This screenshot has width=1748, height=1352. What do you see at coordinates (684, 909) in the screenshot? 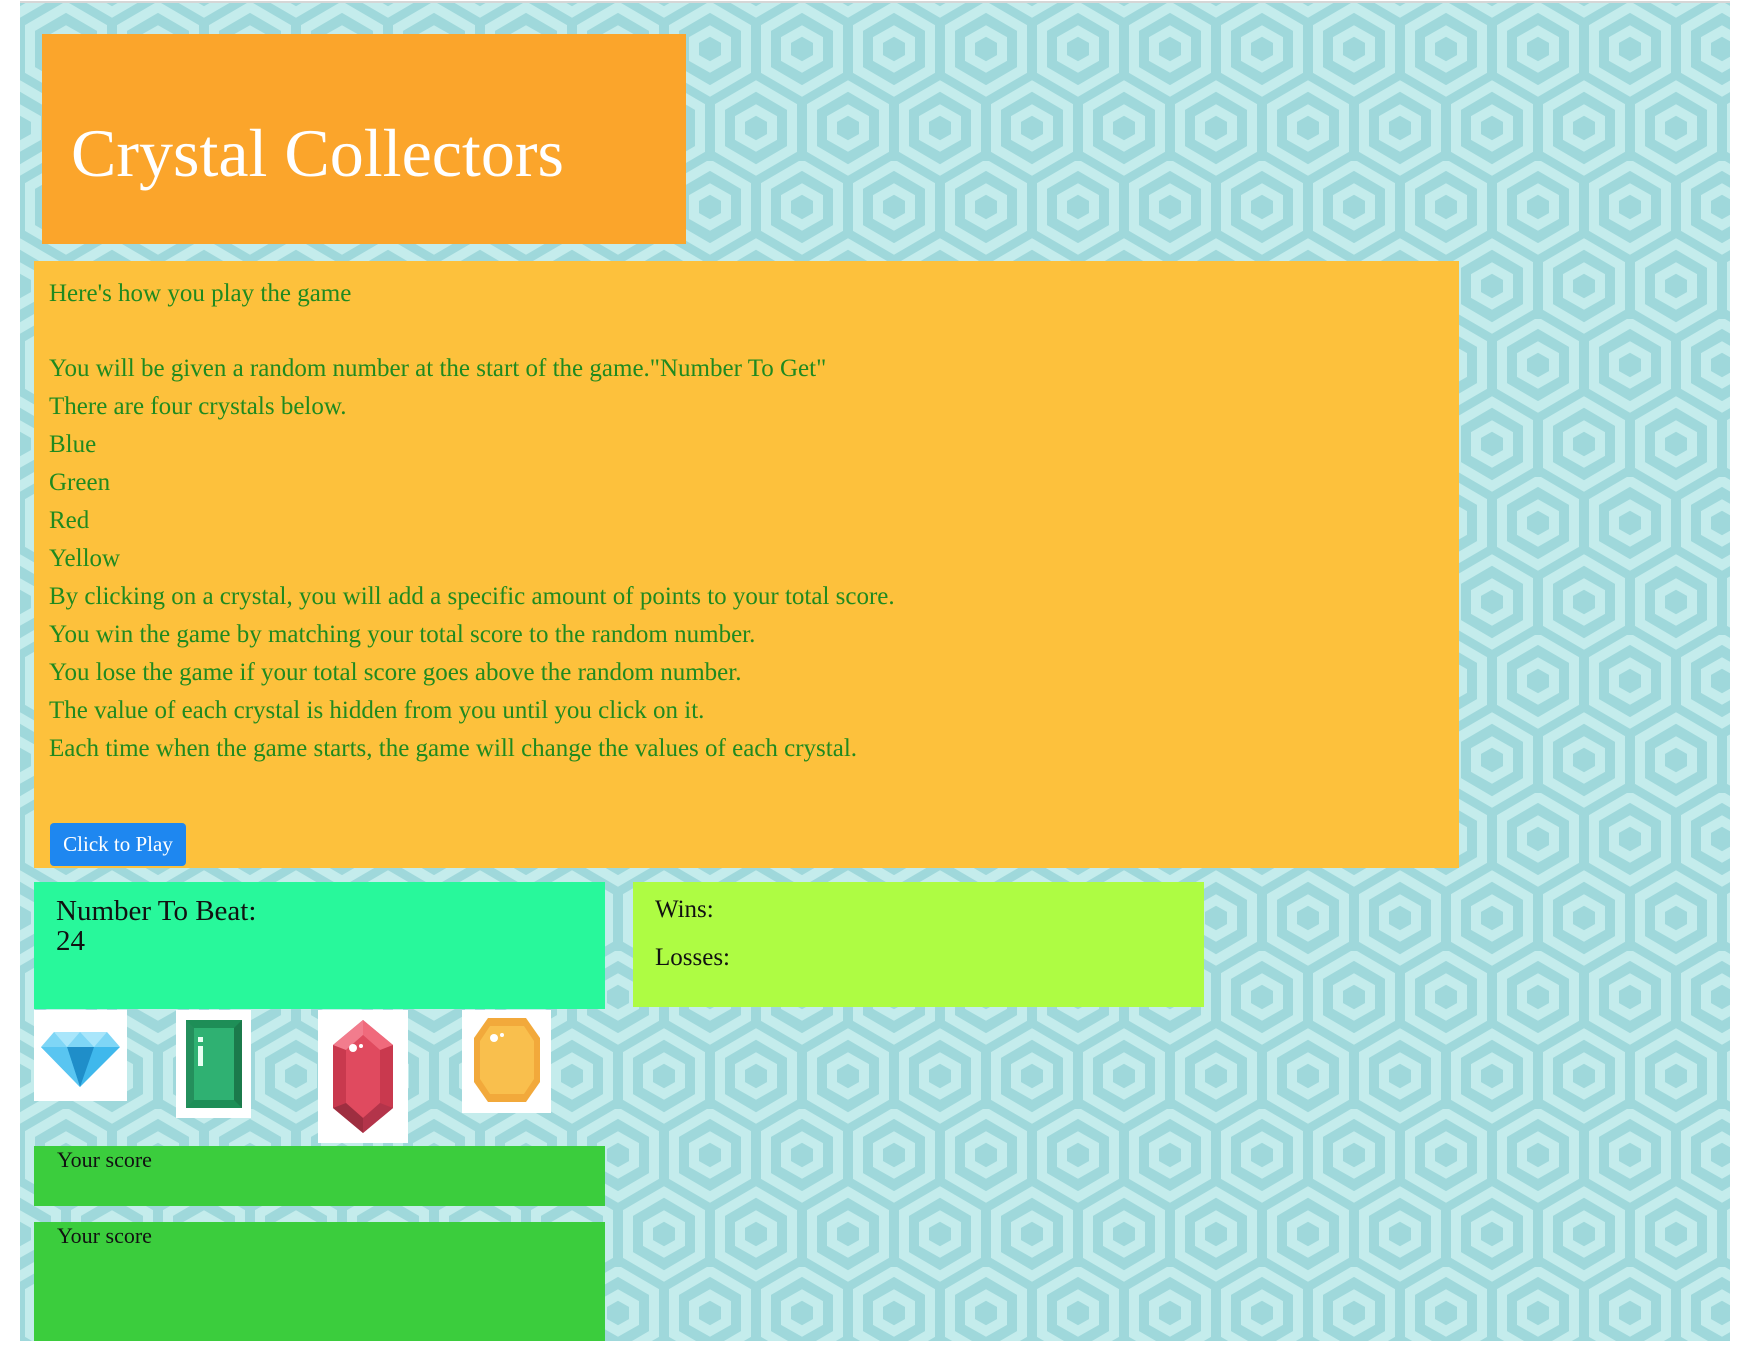
I see `wins-label: Wins:` at bounding box center [684, 909].